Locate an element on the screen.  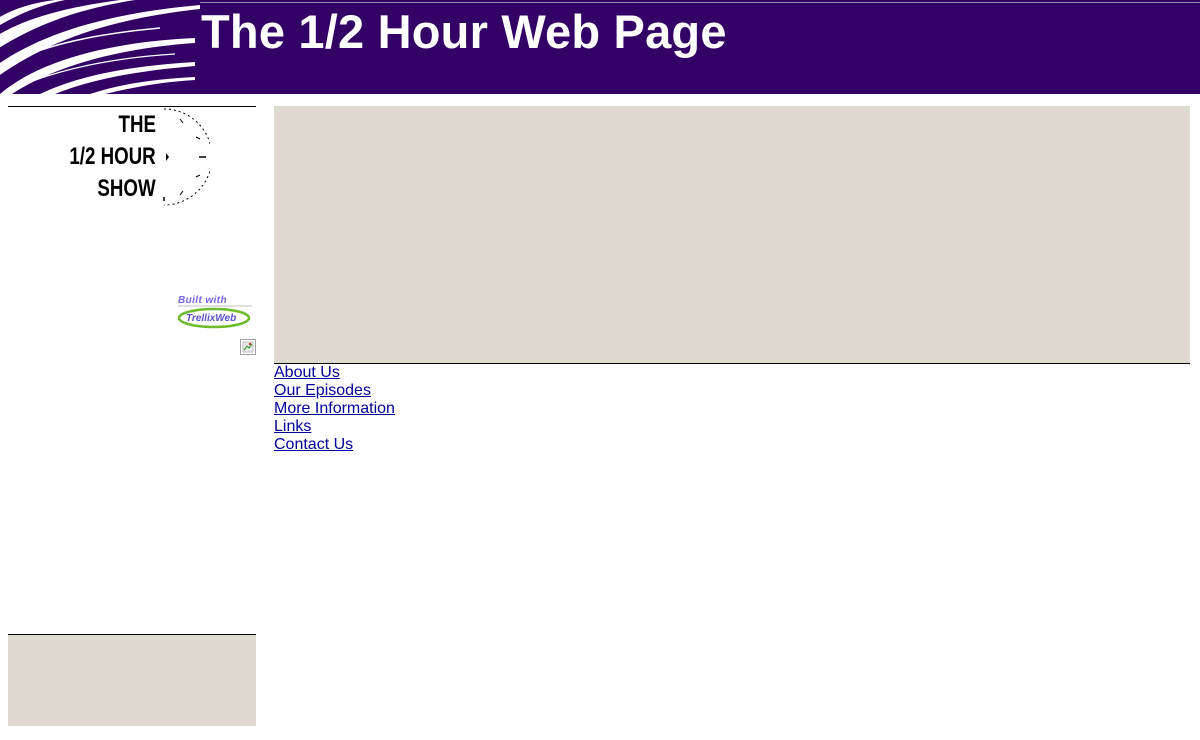
main-content-divider is located at coordinates (732, 363).